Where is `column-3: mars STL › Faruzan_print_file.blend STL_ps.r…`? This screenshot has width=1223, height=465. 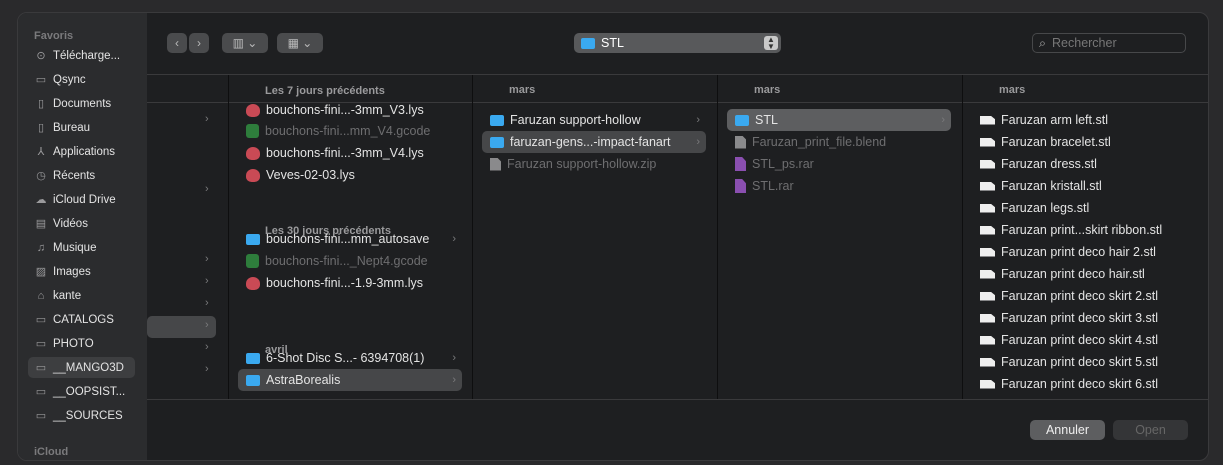
column-3: mars STL › Faruzan_print_file.blend STL_ps.r… is located at coordinates (839, 237).